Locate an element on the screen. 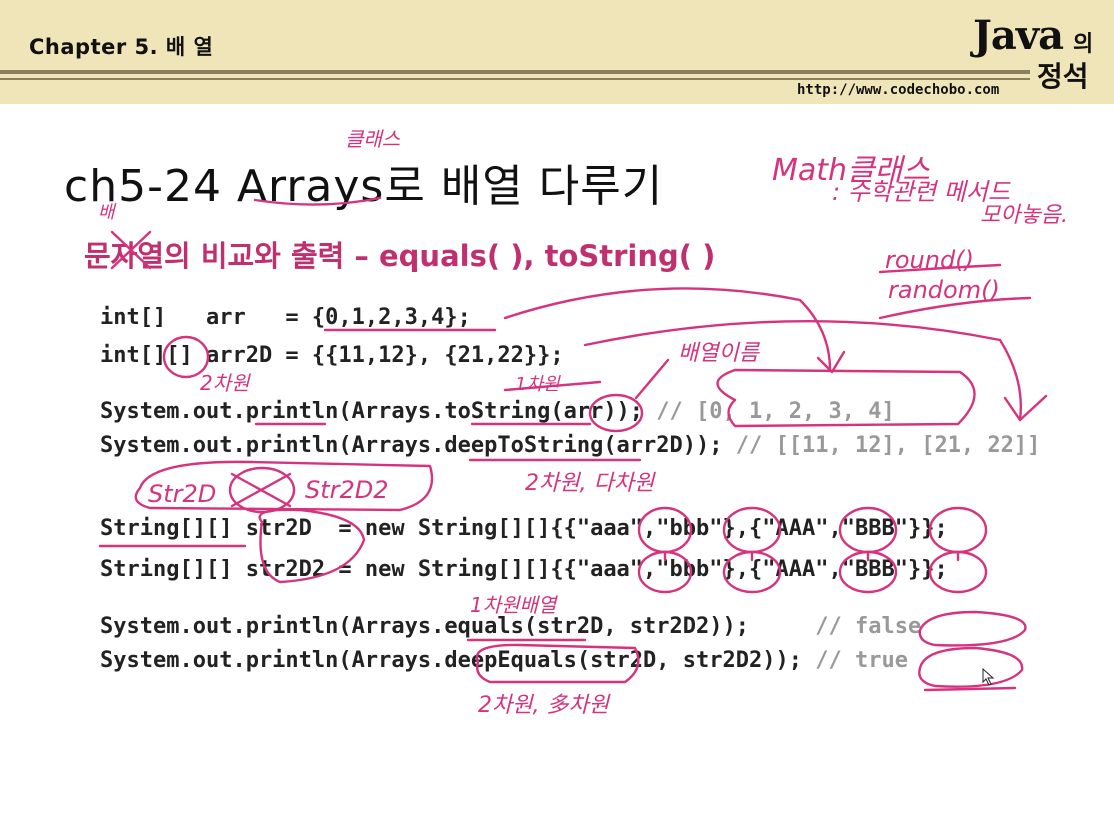  book-logo: Java is located at coordinates (1018, 35).